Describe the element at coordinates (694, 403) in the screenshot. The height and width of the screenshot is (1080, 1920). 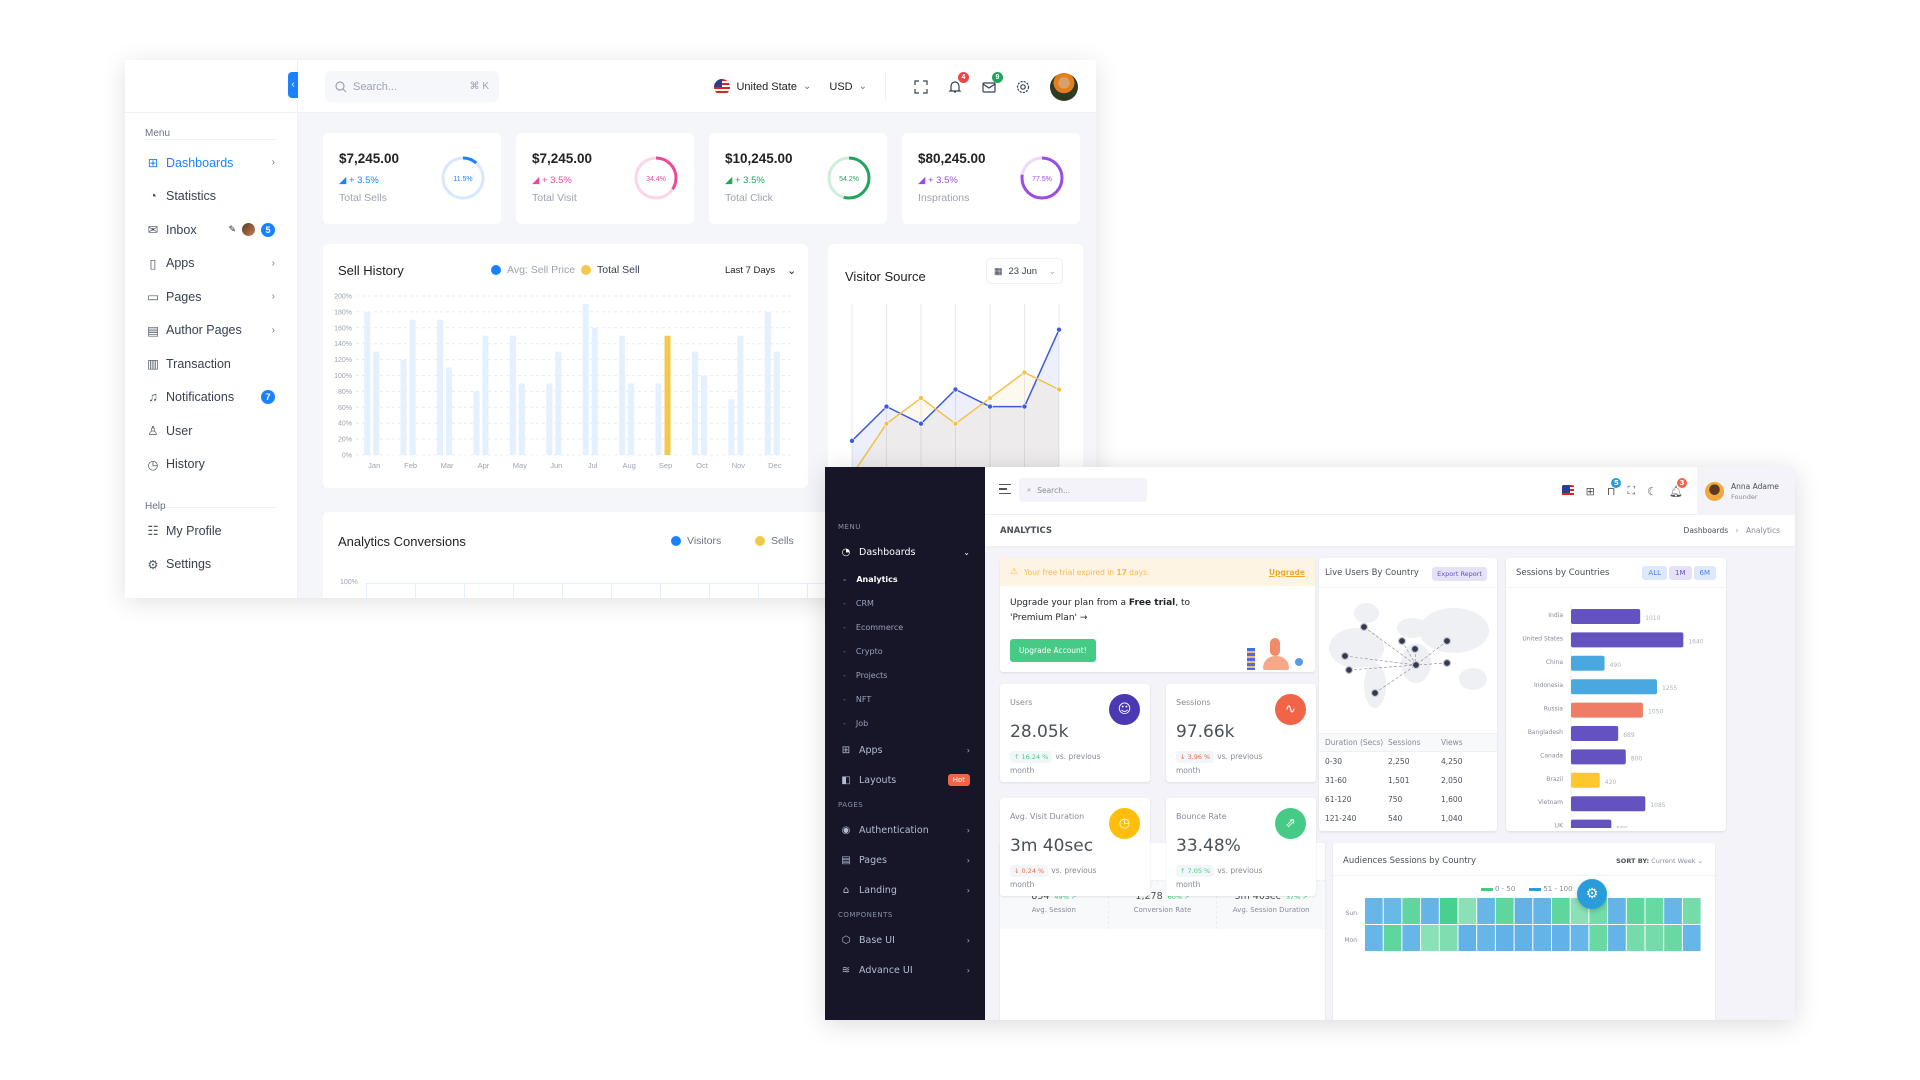
I see `bar-oct-avg` at that location.